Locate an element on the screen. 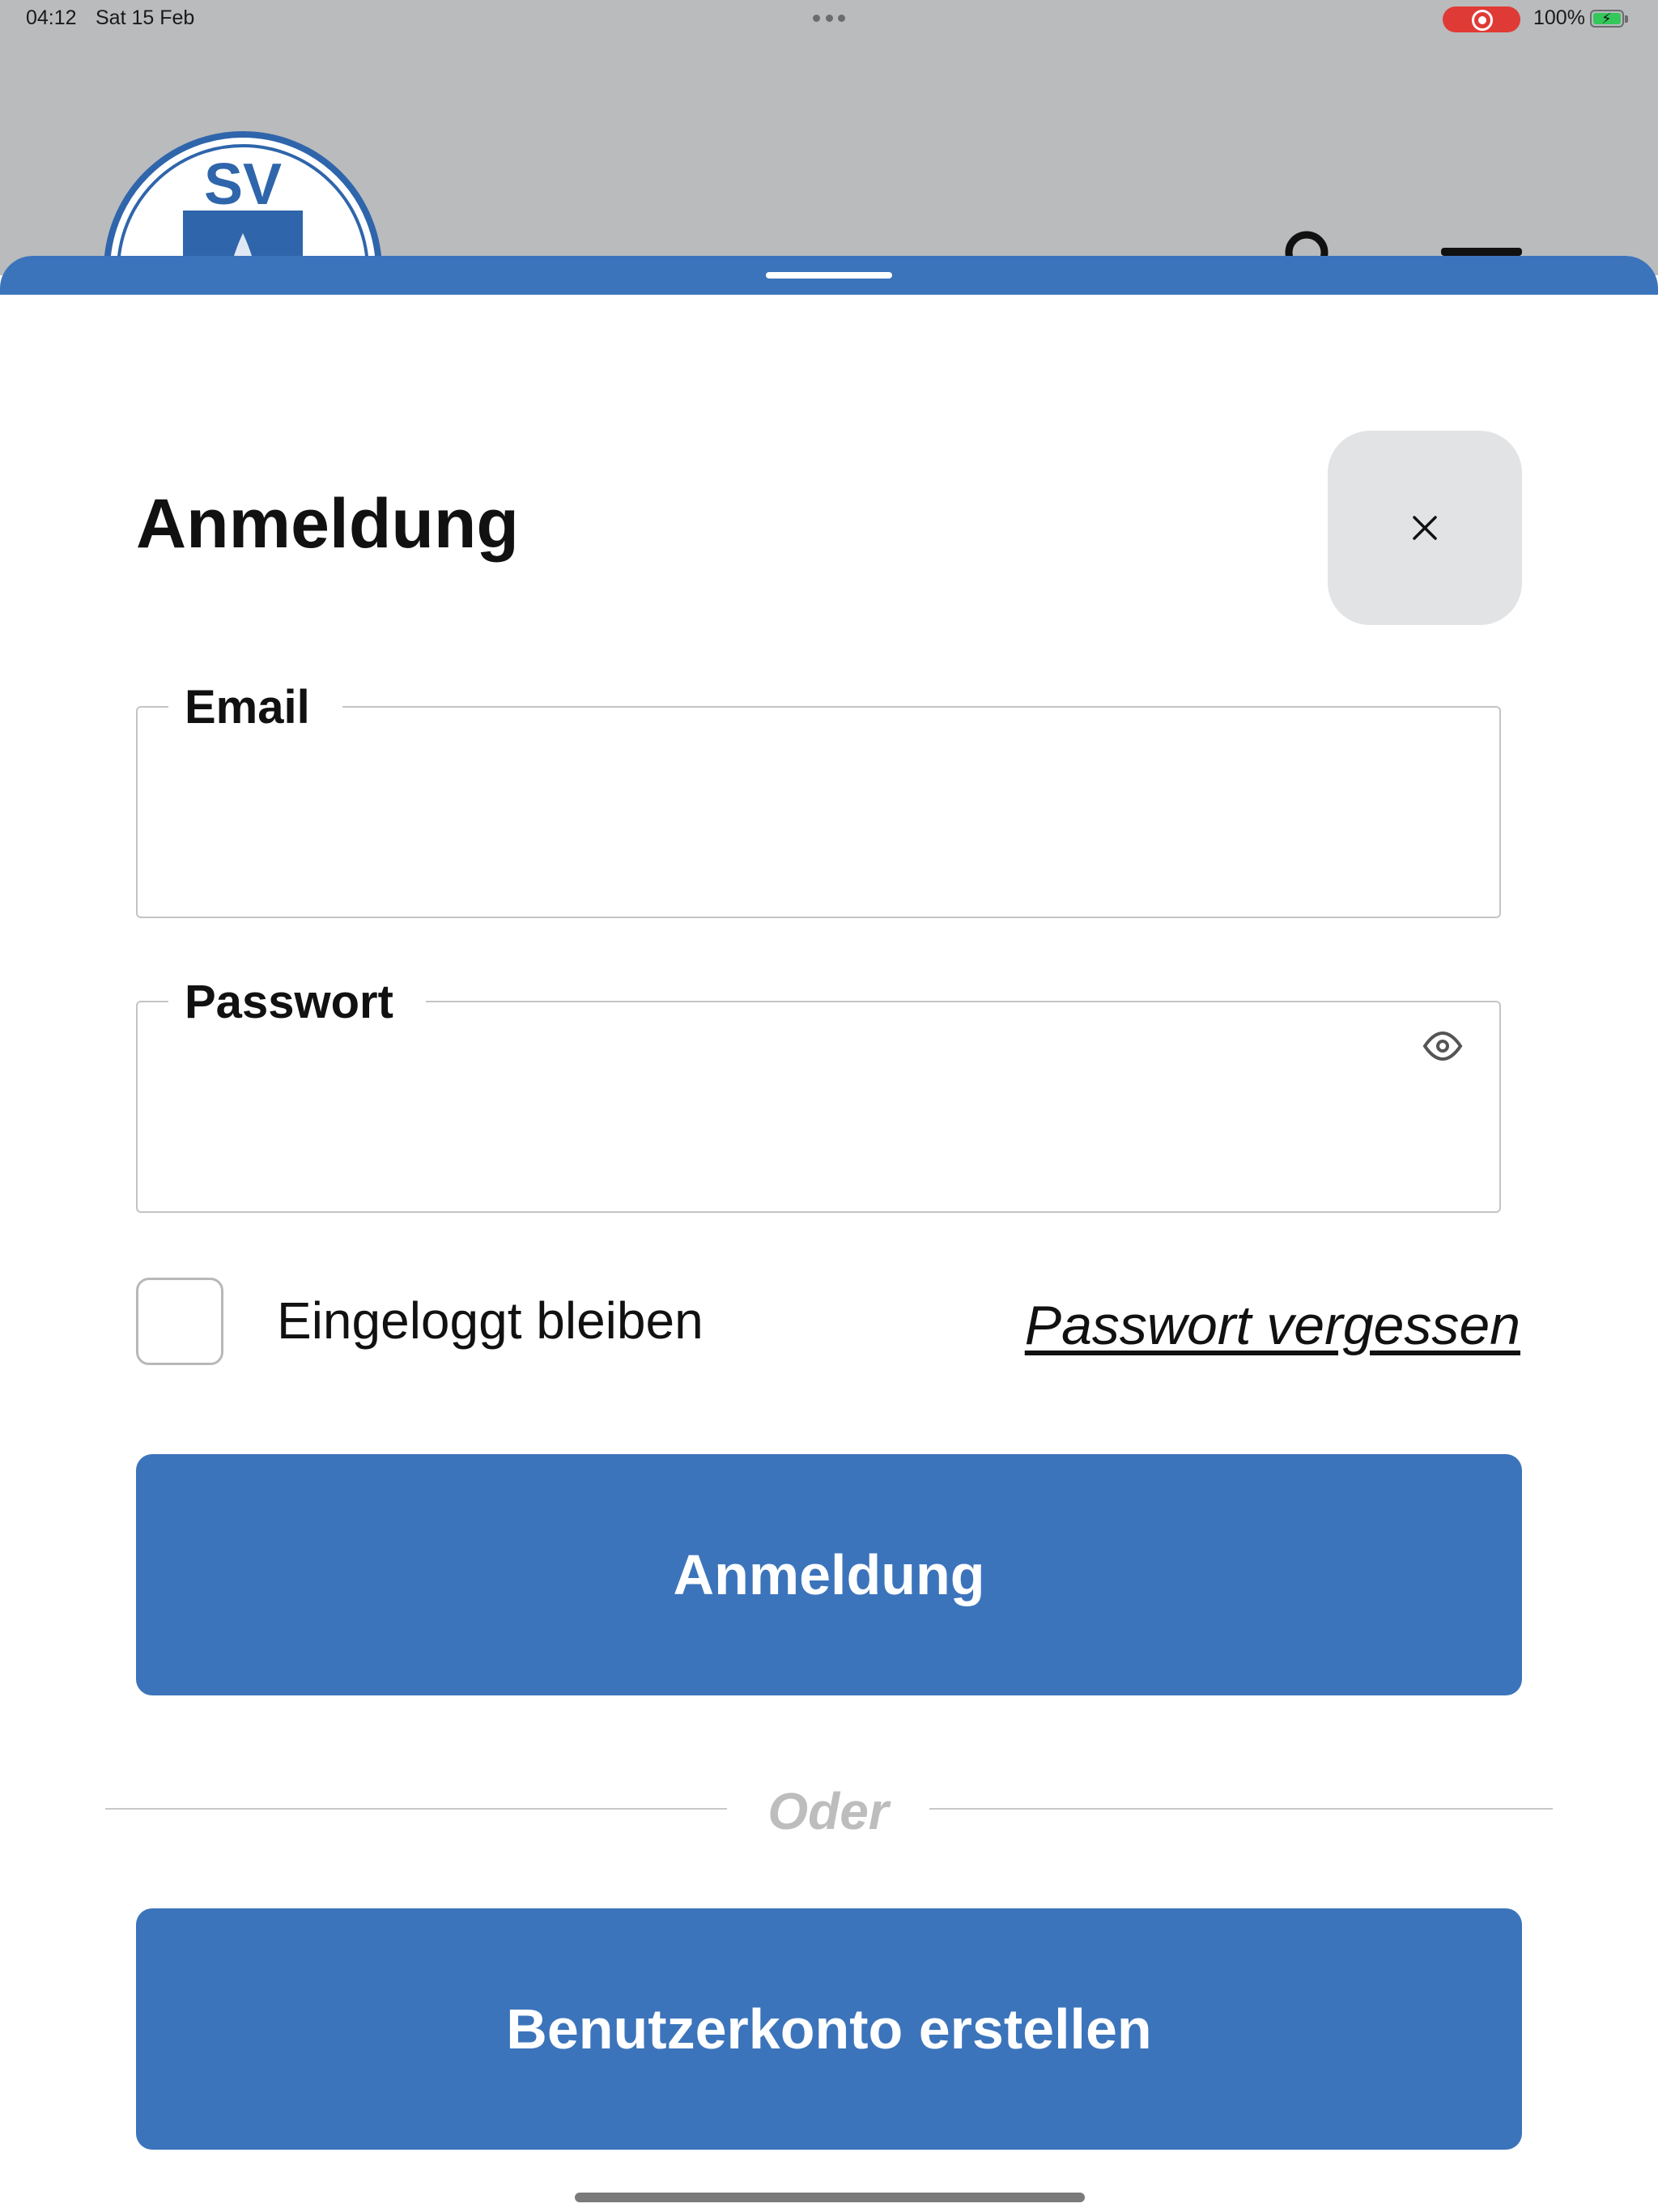 This screenshot has width=1658, height=2212. login-button: Anmeldung is located at coordinates (829, 1574).